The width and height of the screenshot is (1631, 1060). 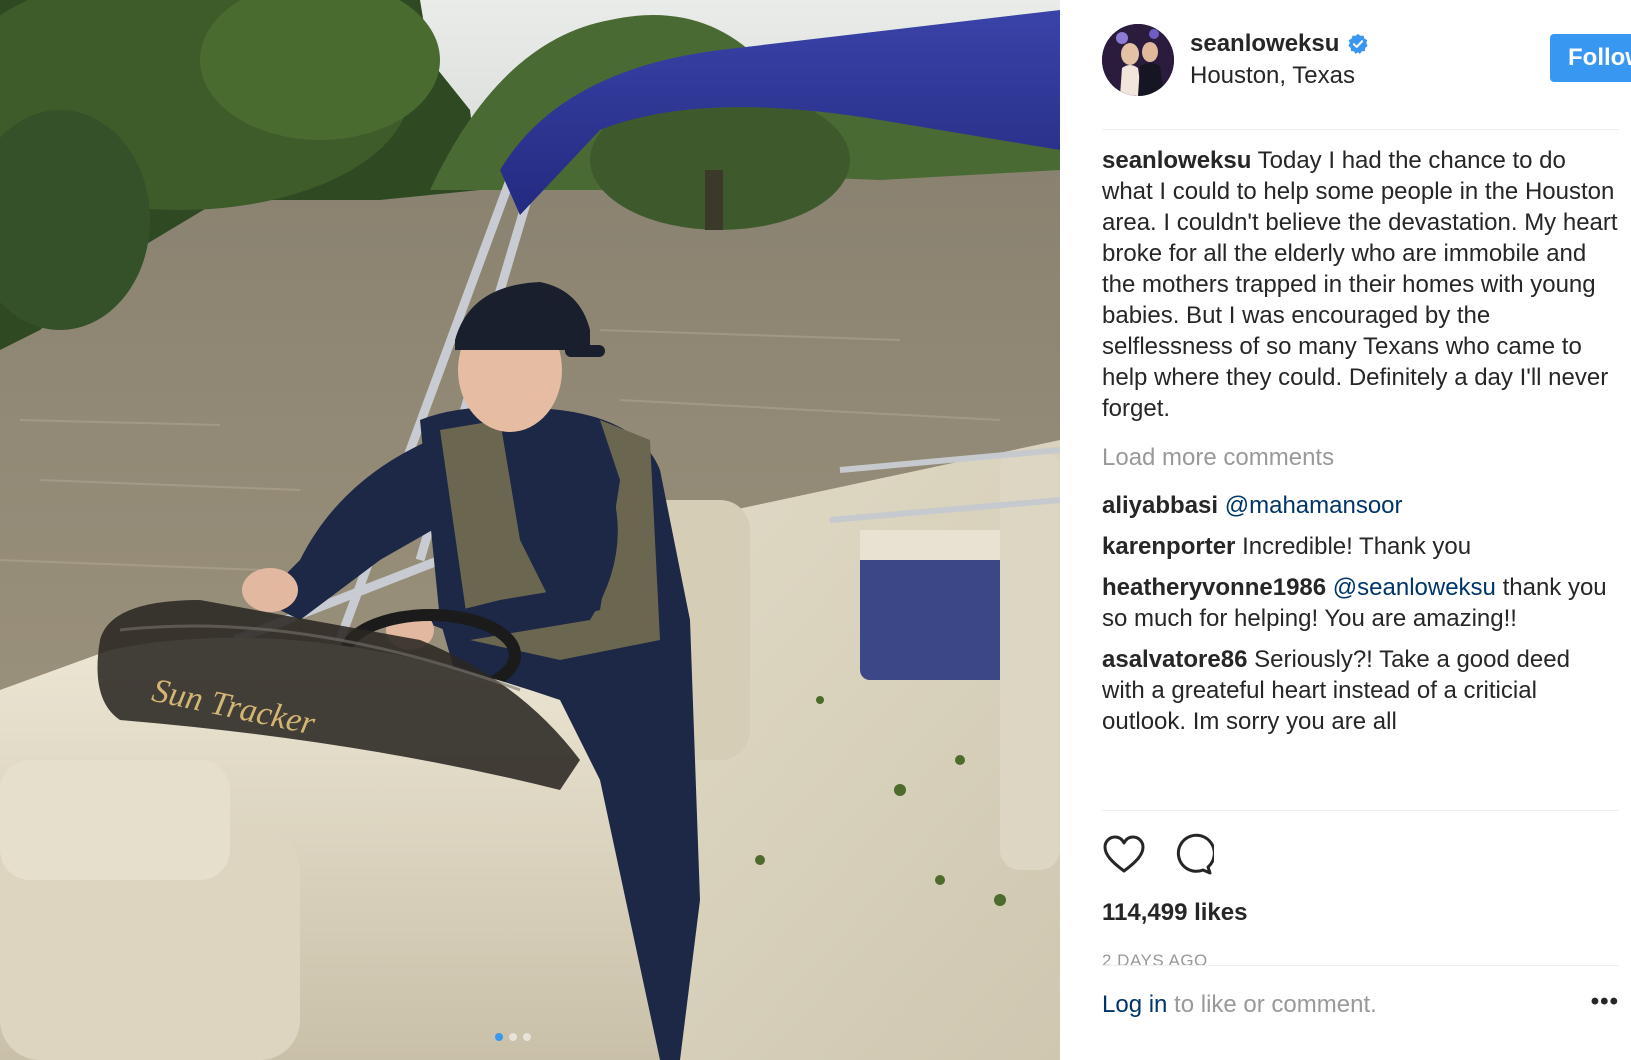 I want to click on avatar-image, so click(x=1138, y=60).